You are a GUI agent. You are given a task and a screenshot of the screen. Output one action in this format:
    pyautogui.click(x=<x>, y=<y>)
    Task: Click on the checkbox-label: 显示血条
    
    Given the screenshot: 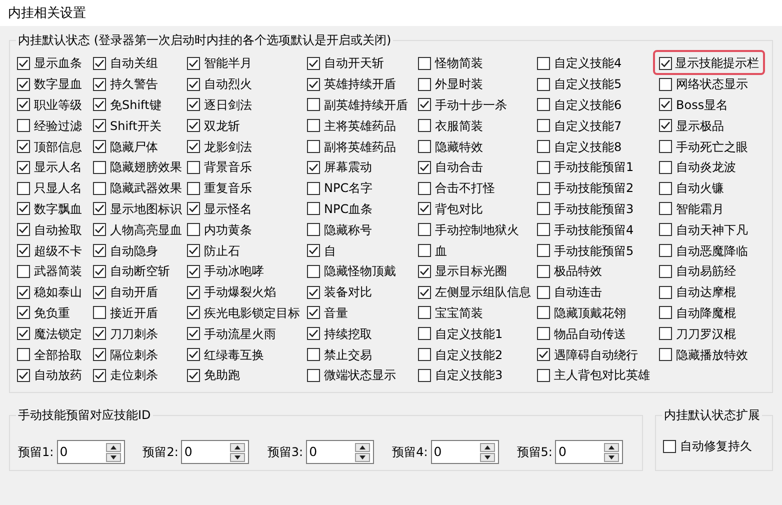 What is the action you would take?
    pyautogui.click(x=58, y=63)
    